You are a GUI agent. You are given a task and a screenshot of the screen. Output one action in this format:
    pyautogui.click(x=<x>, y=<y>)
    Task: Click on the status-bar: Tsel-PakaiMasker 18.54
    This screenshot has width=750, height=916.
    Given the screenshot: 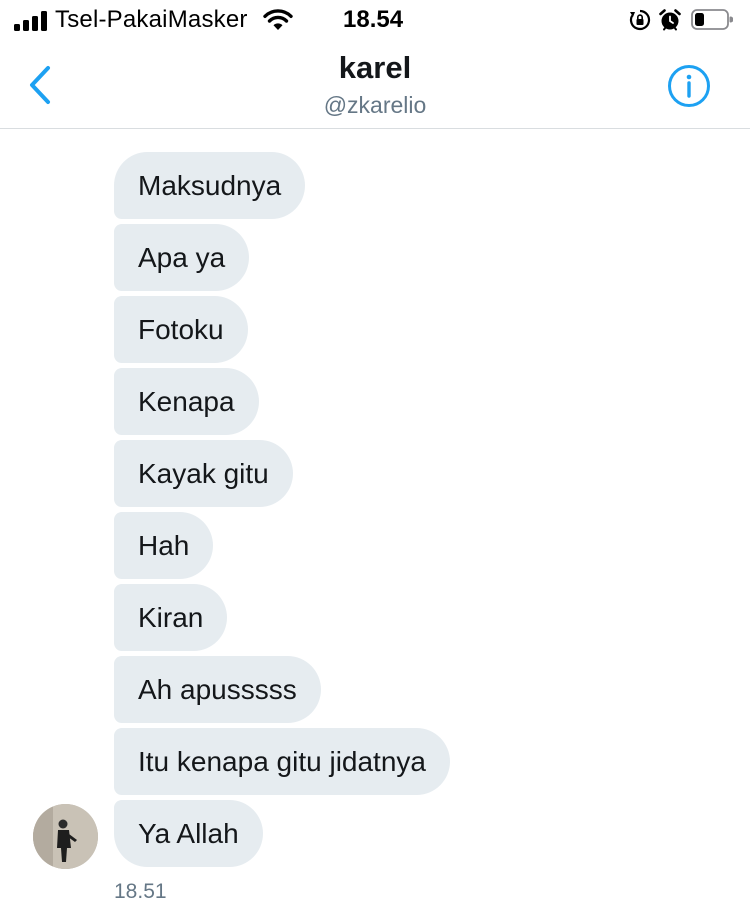 What is the action you would take?
    pyautogui.click(x=375, y=20)
    